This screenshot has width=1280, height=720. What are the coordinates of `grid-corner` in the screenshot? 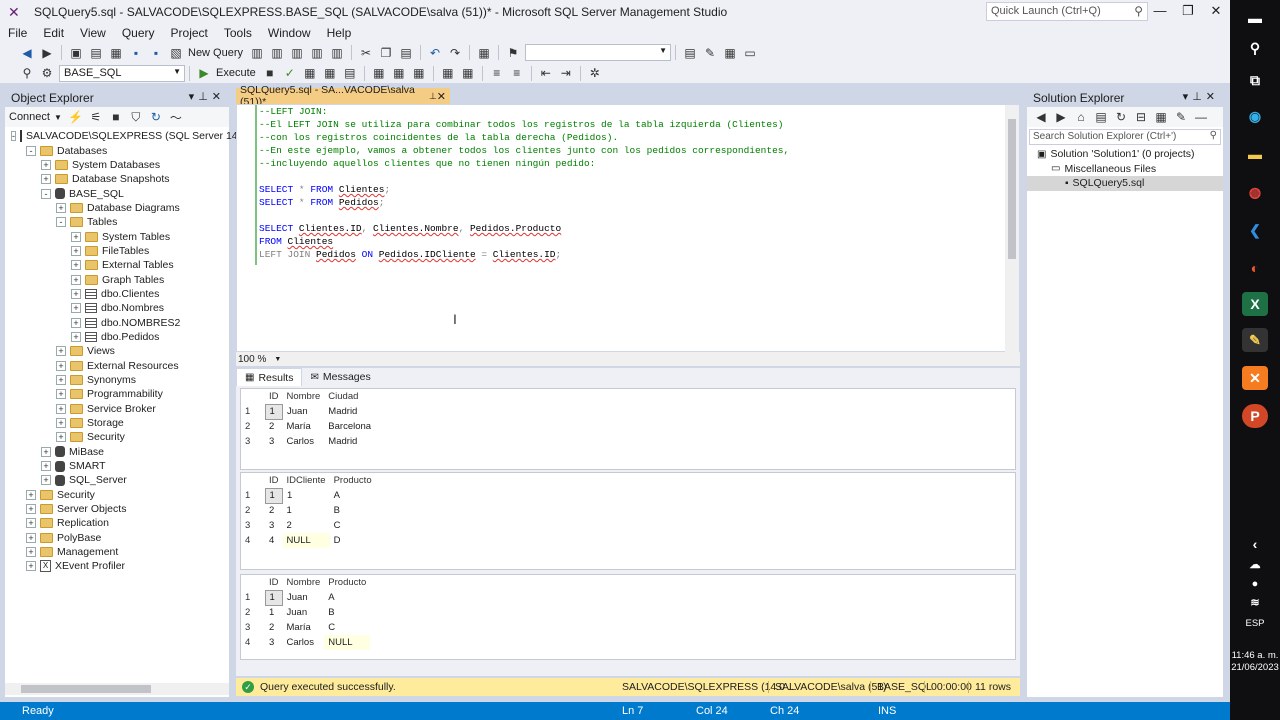 It's located at (253, 480).